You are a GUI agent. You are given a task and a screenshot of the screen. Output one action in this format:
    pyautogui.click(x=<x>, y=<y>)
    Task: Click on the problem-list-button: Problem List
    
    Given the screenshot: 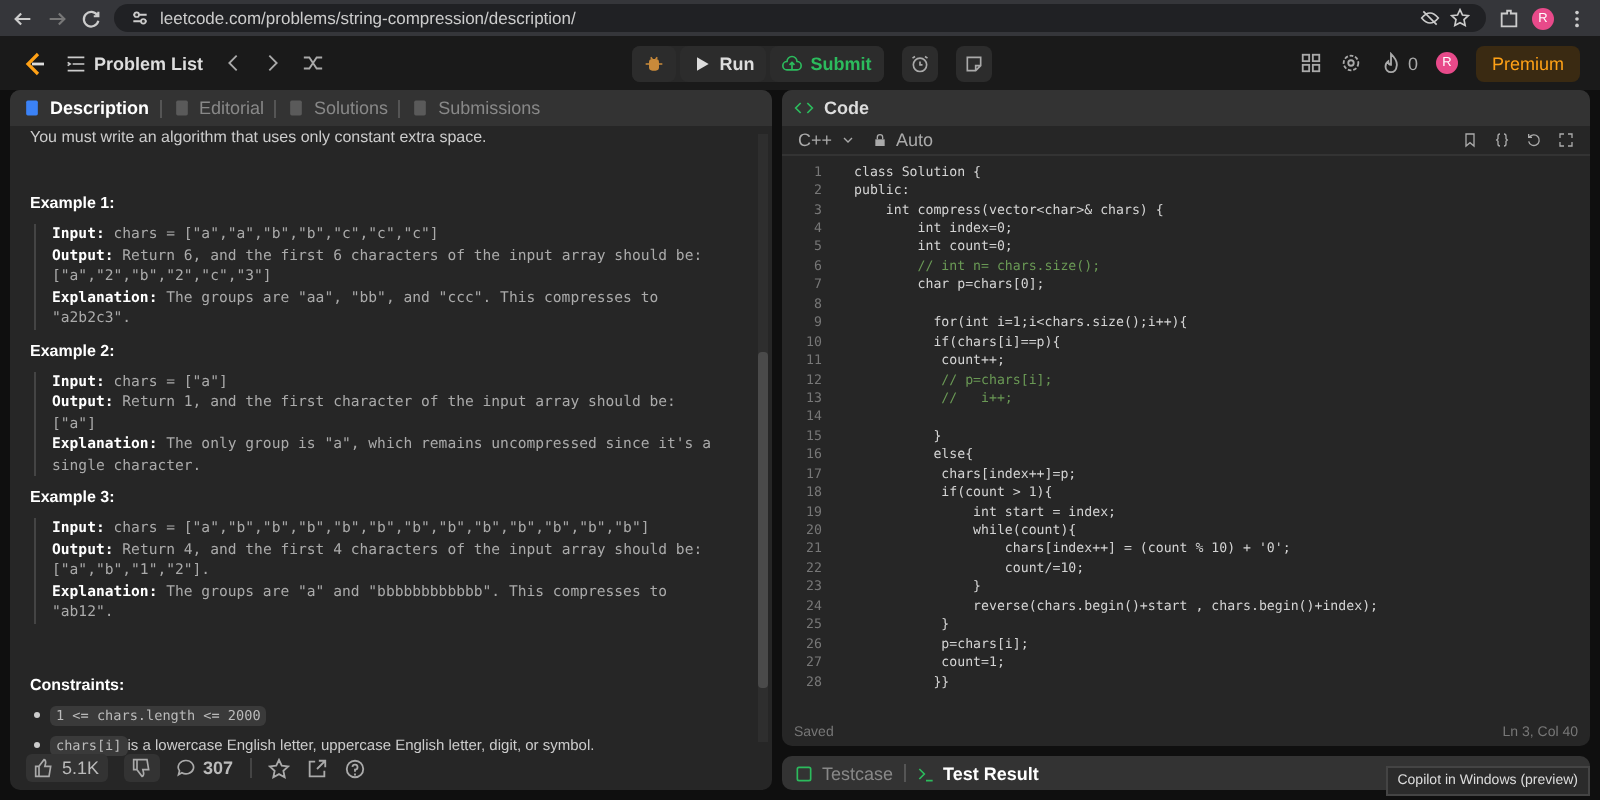 What is the action you would take?
    pyautogui.click(x=135, y=63)
    